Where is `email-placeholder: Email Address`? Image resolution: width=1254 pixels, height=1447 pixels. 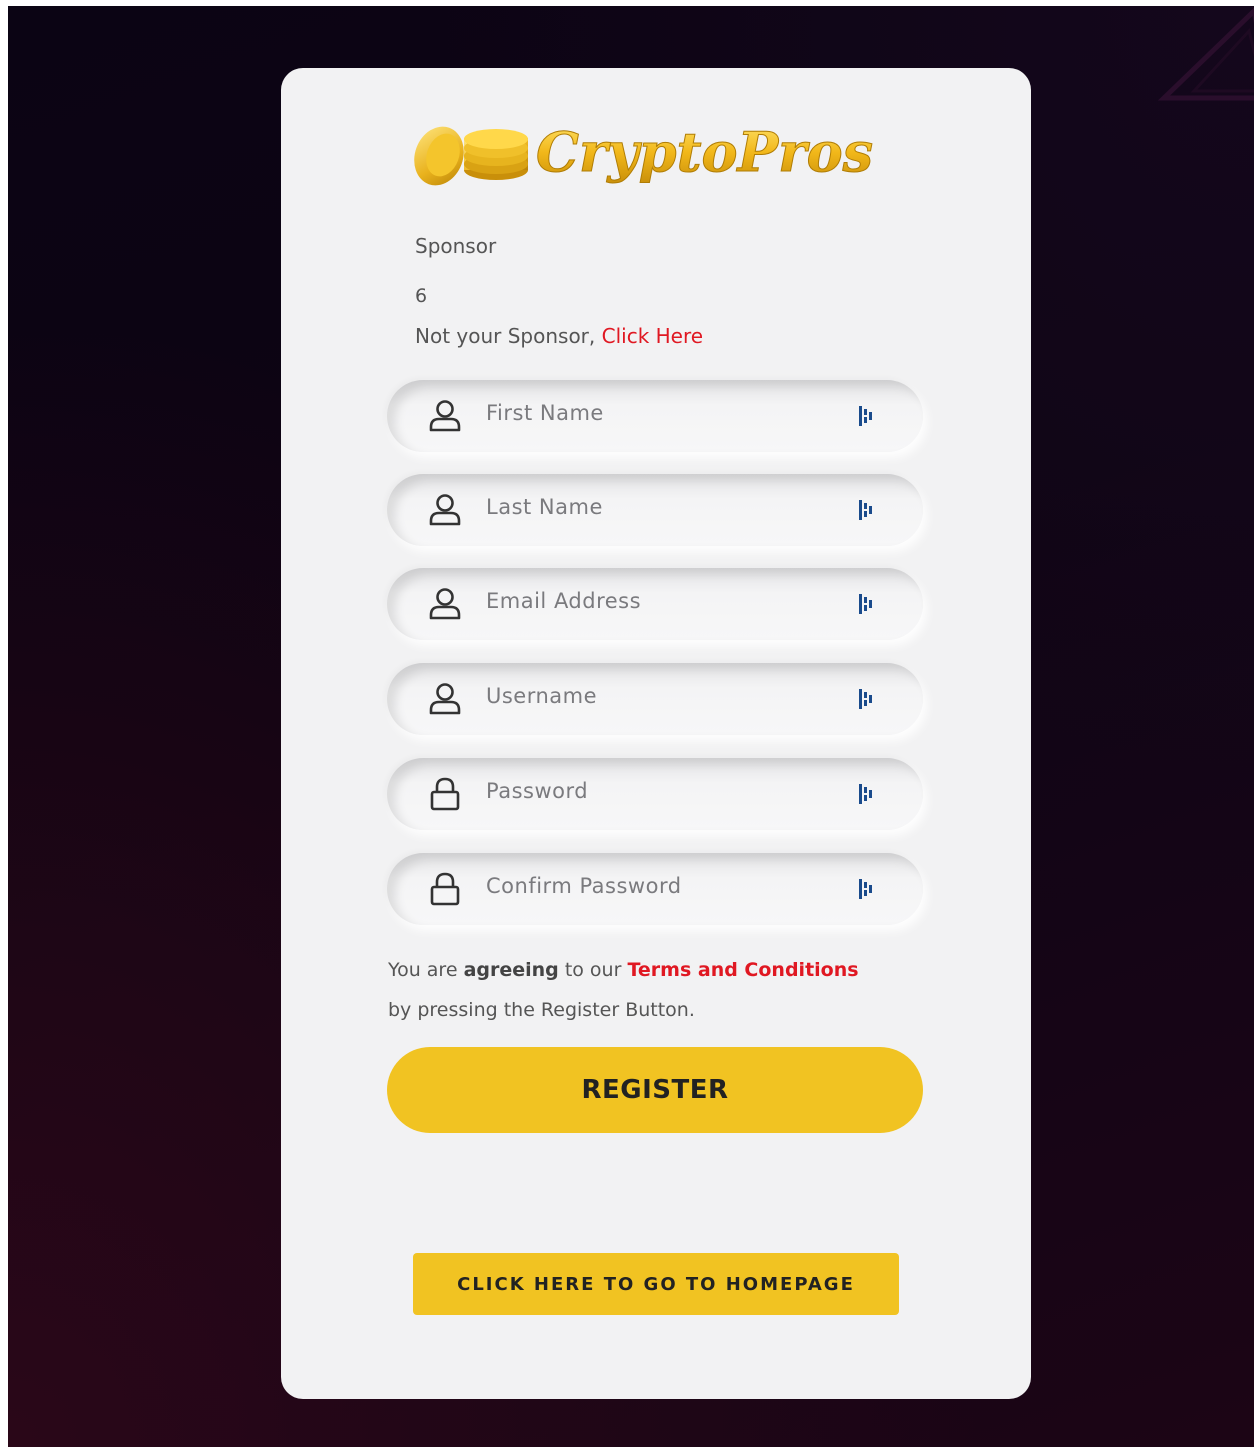
email-placeholder: Email Address is located at coordinates (564, 601).